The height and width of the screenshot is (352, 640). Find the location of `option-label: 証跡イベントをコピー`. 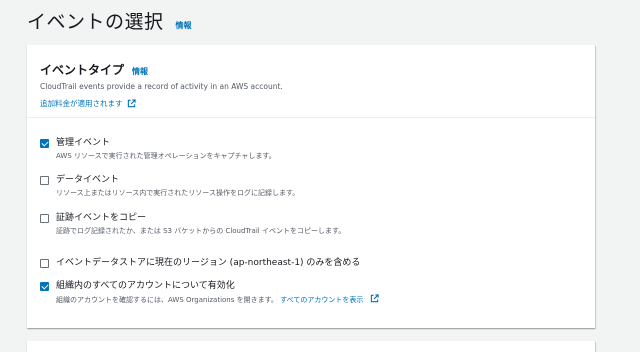

option-label: 証跡イベントをコピー is located at coordinates (101, 218).